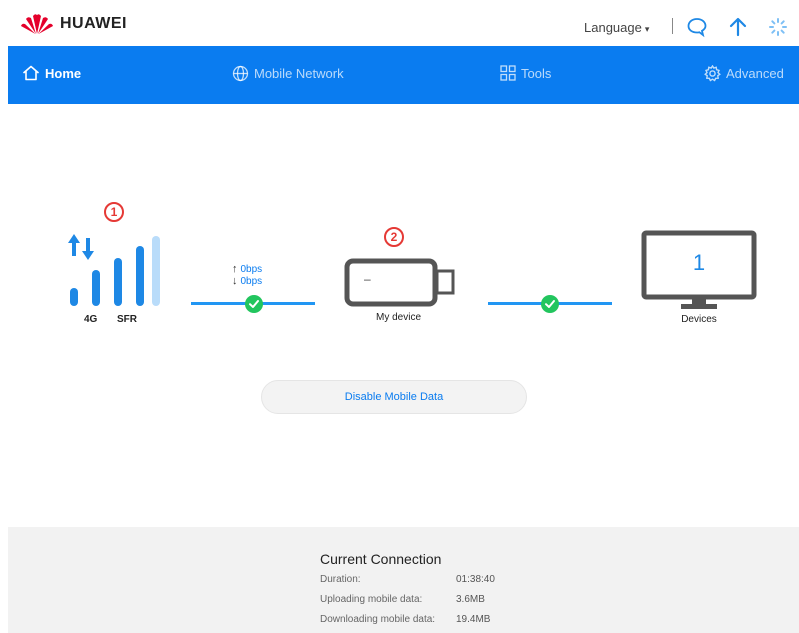 This screenshot has width=799, height=633. Describe the element at coordinates (508, 73) in the screenshot. I see `tools-grid-icon` at that location.